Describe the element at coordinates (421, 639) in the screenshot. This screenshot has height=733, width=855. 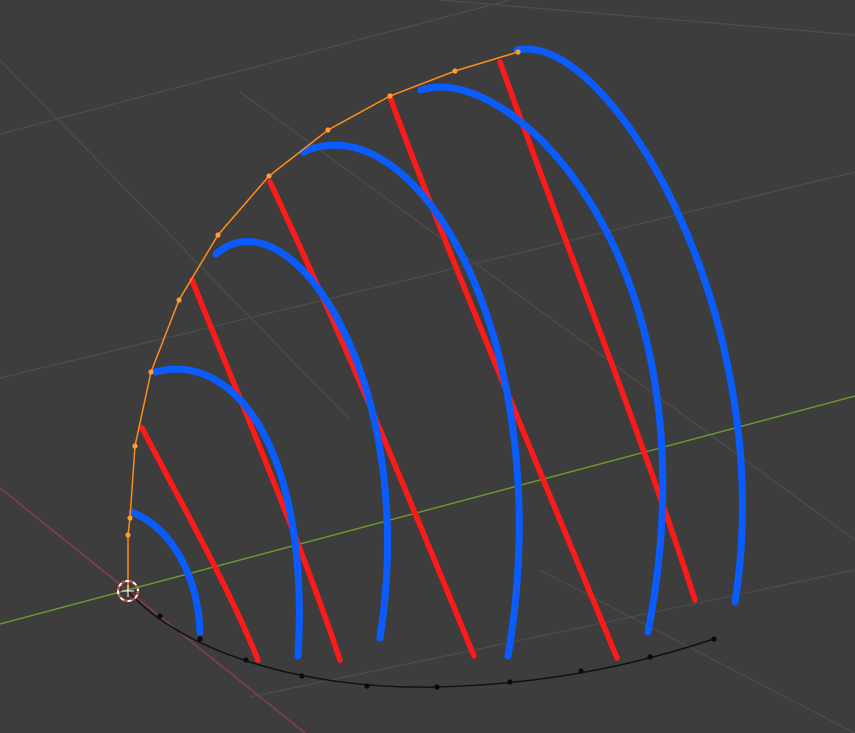
I see `guide-curve-unselected` at that location.